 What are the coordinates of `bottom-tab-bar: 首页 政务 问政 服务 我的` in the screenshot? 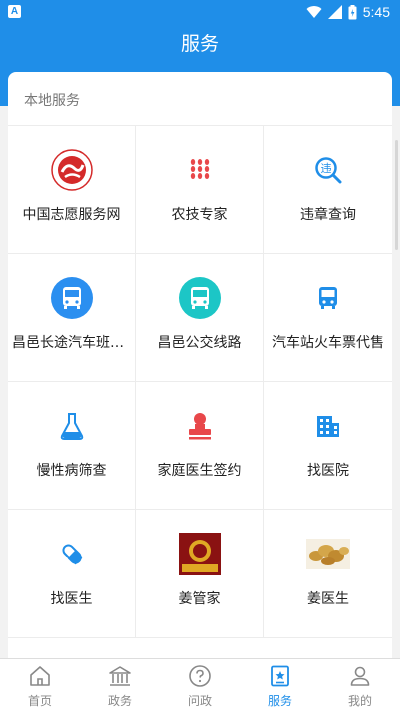 It's located at (200, 684).